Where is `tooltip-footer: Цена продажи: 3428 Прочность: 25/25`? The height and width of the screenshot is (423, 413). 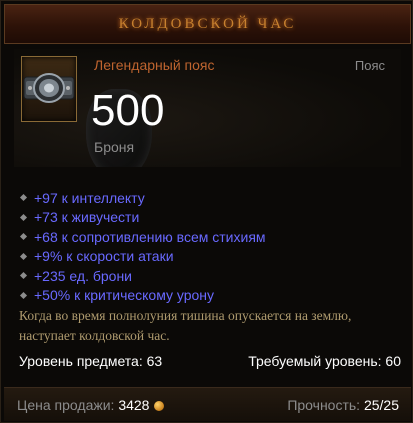
tooltip-footer: Цена продажи: 3428 Прочность: 25/25 is located at coordinates (207, 404).